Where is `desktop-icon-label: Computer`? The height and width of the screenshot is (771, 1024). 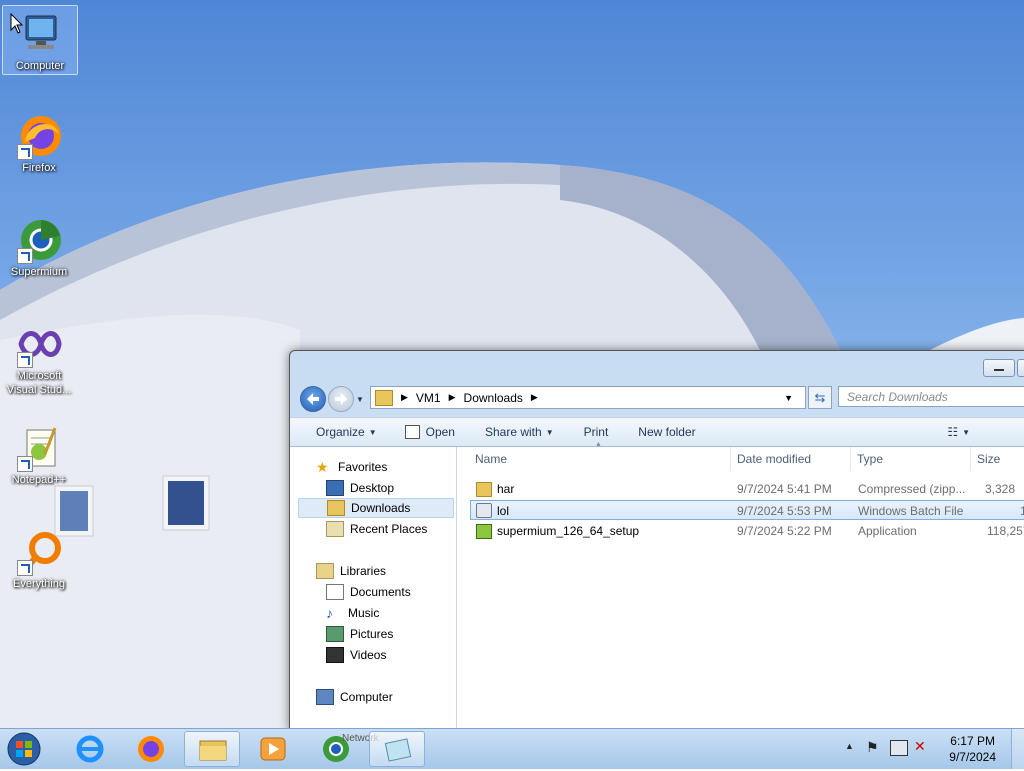 desktop-icon-label: Computer is located at coordinates (40, 66).